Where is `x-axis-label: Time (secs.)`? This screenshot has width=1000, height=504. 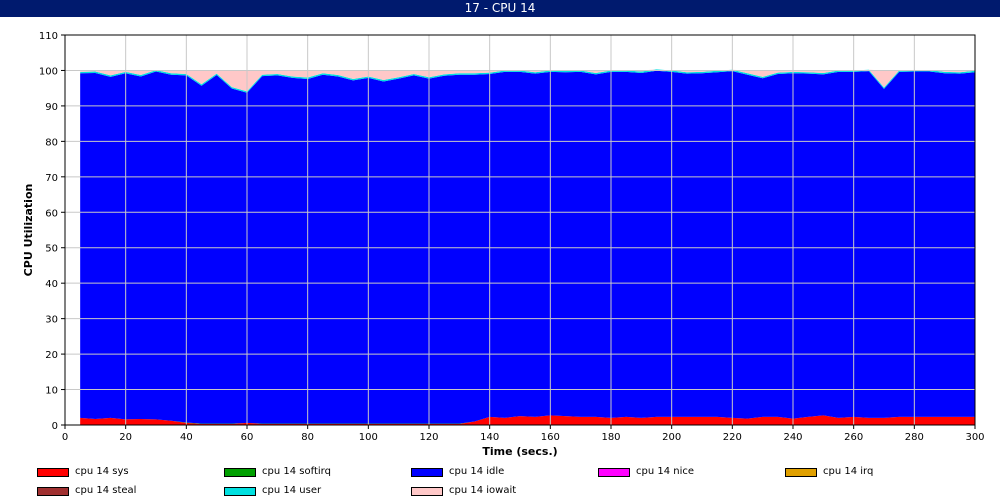
x-axis-label: Time (secs.) is located at coordinates (519, 451).